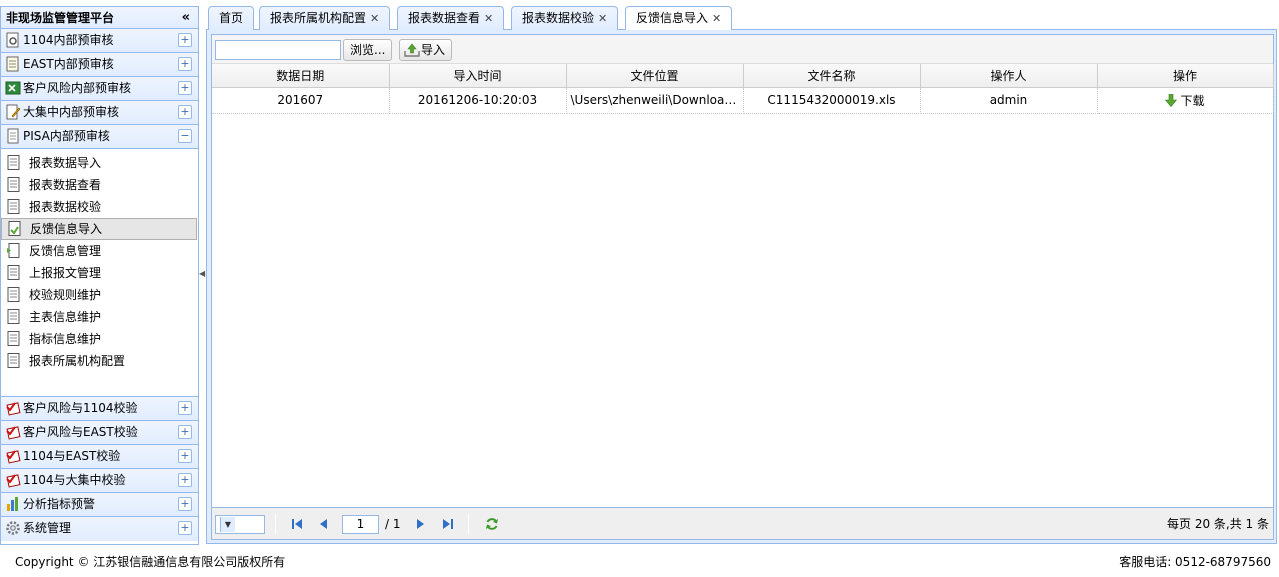 This screenshot has width=1279, height=577. Describe the element at coordinates (99, 433) in the screenshot. I see `section-customer-risk-east: 客户风险与EAST校验 +` at that location.